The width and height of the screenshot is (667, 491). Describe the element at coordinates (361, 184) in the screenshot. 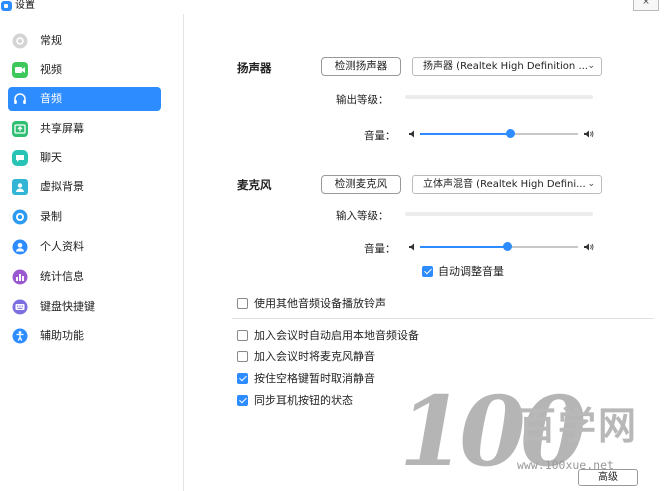

I see `test-microphone-button: 检测麦克风` at that location.